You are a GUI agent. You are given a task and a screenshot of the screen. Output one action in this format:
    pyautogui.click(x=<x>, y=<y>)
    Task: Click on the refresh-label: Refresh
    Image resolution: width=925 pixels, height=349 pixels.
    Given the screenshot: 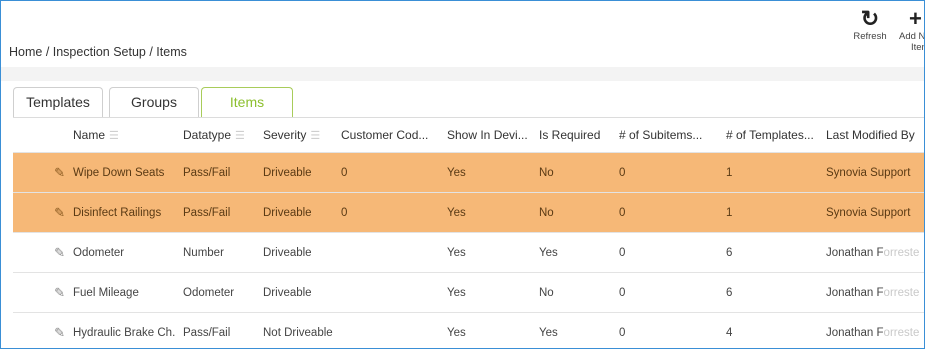 What is the action you would take?
    pyautogui.click(x=870, y=36)
    